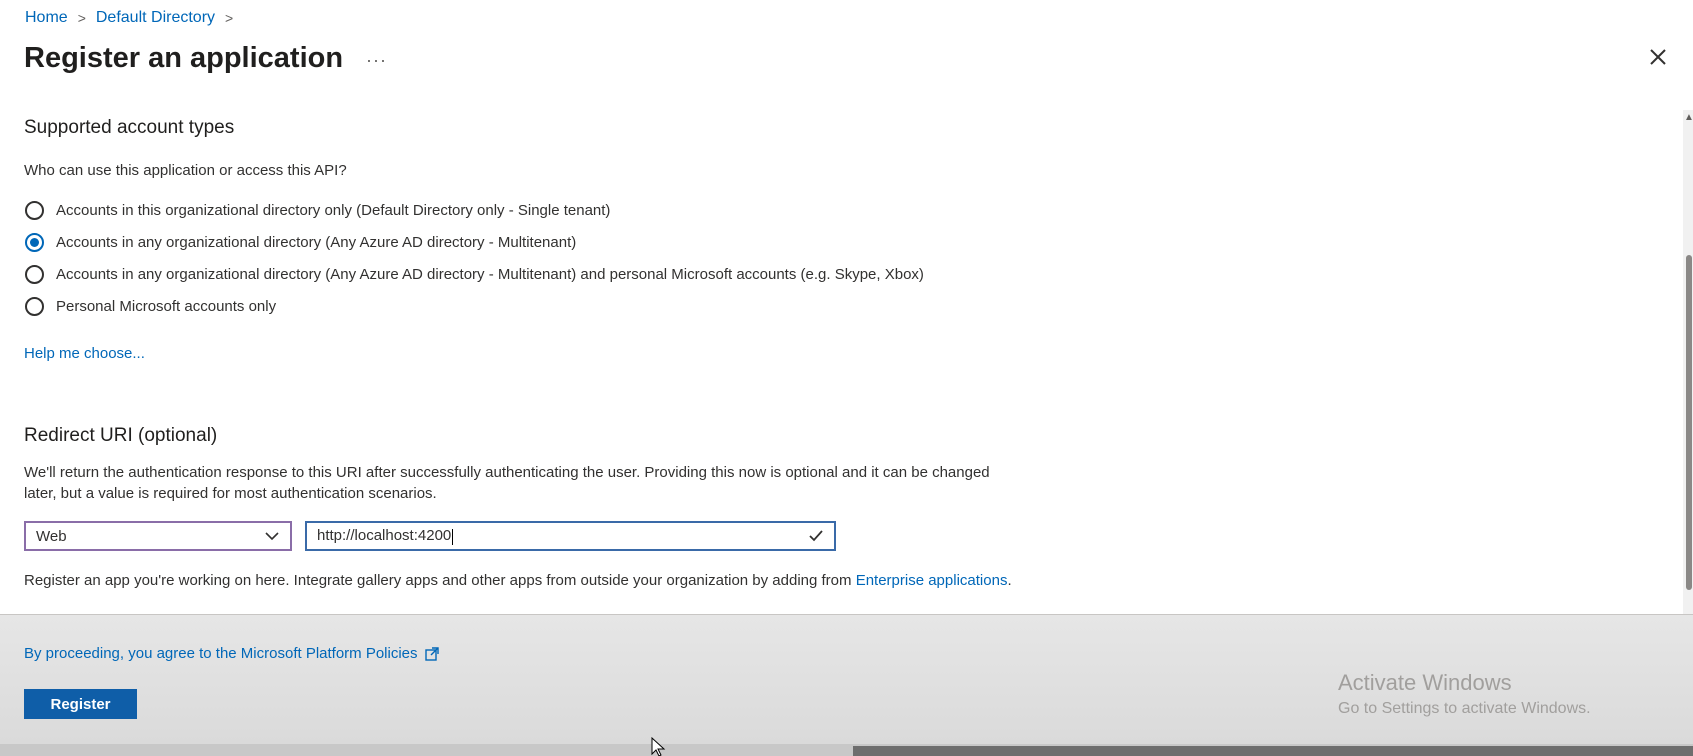 This screenshot has height=756, width=1693. I want to click on vertical-scrollbar-thumb, so click(1689, 422).